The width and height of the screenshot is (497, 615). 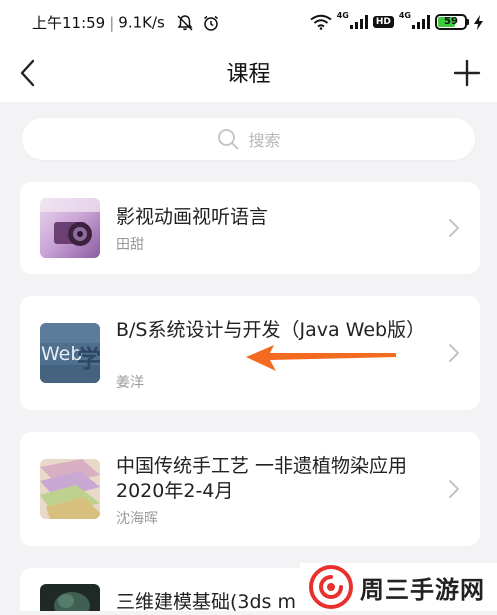 What do you see at coordinates (228, 139) in the screenshot?
I see `search-icon` at bounding box center [228, 139].